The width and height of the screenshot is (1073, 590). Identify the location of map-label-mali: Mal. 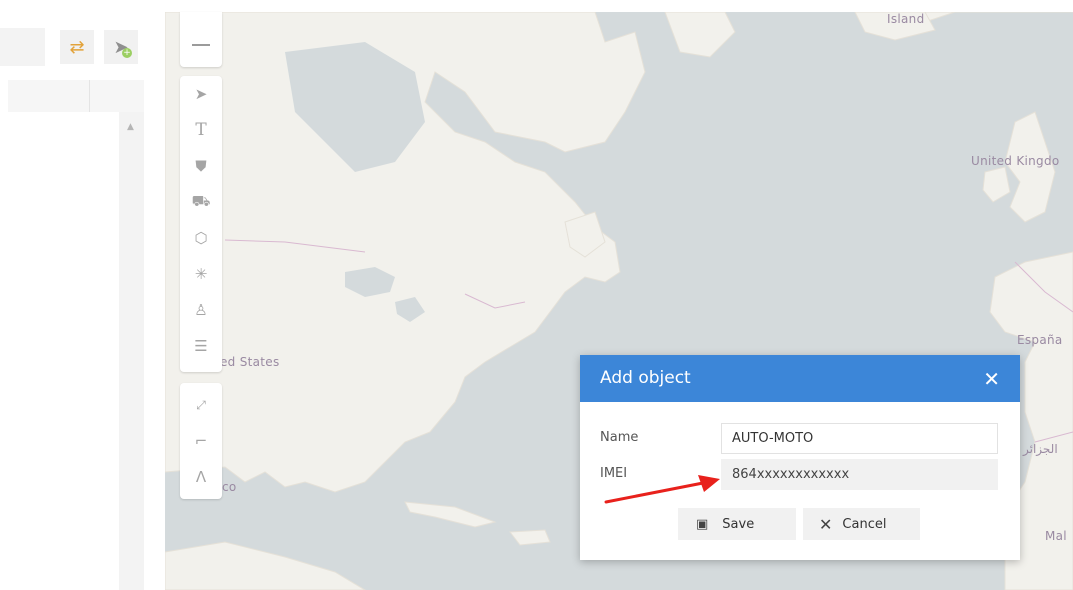
(1056, 536).